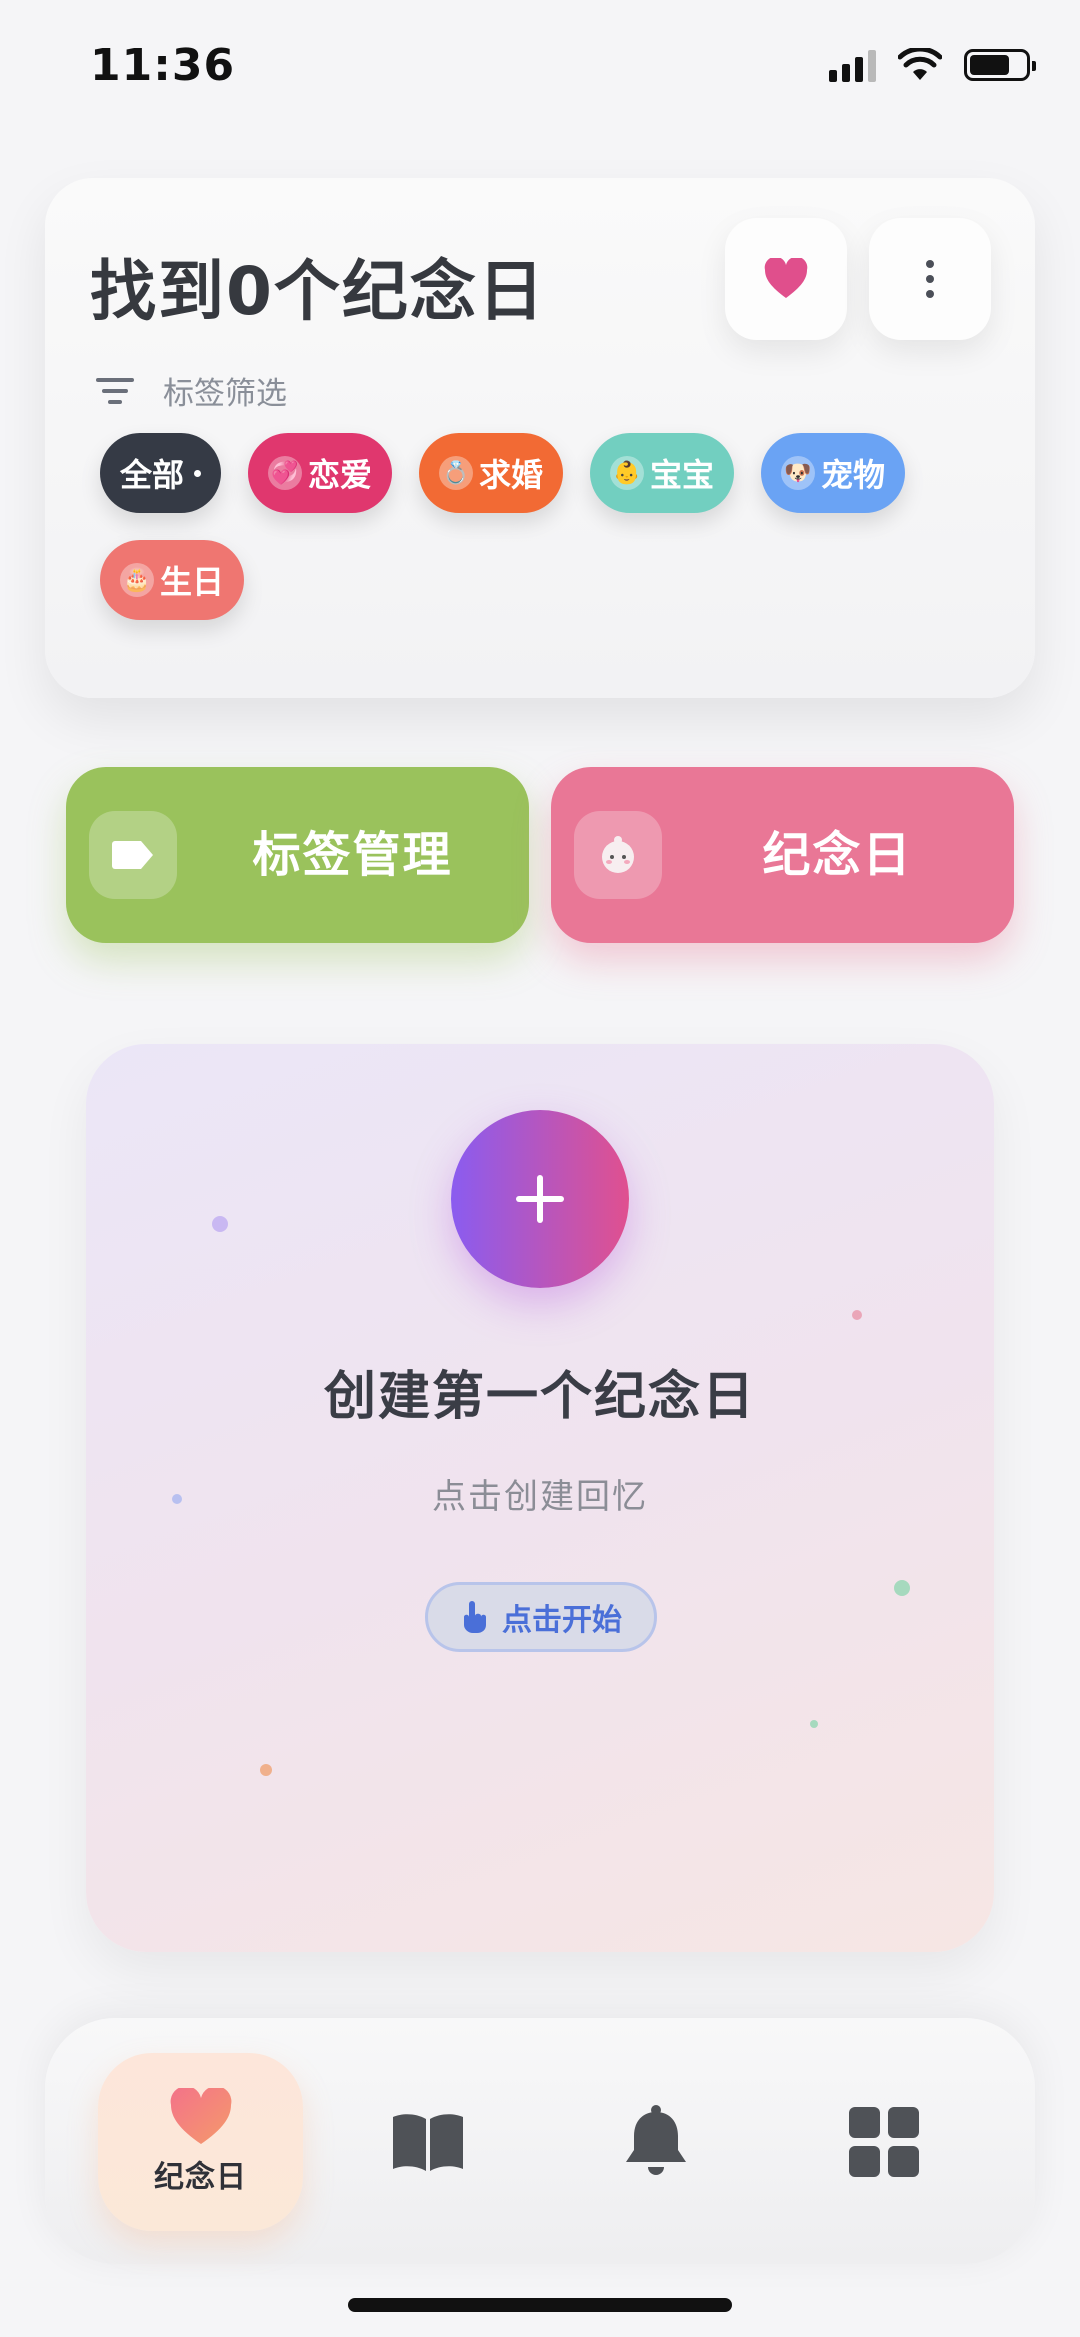  Describe the element at coordinates (475, 1617) in the screenshot. I see `tap-hand-icon` at that location.